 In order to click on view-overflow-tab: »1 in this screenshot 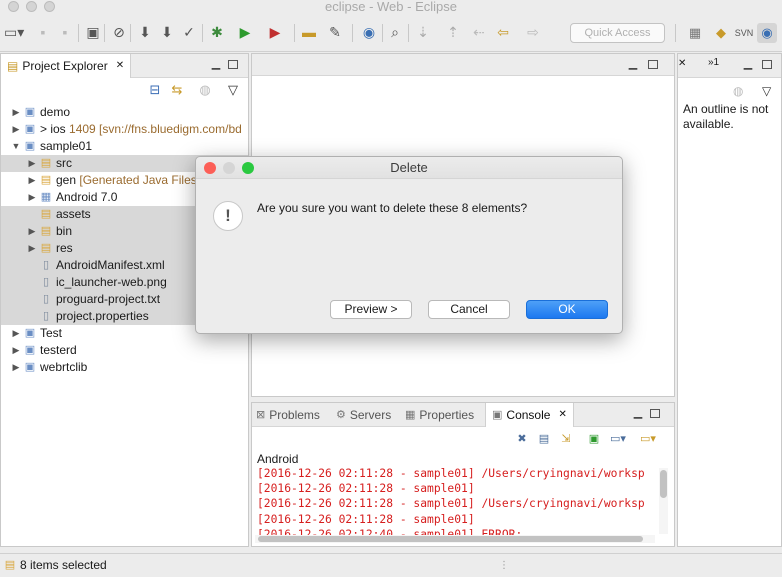, I will do `click(713, 62)`.